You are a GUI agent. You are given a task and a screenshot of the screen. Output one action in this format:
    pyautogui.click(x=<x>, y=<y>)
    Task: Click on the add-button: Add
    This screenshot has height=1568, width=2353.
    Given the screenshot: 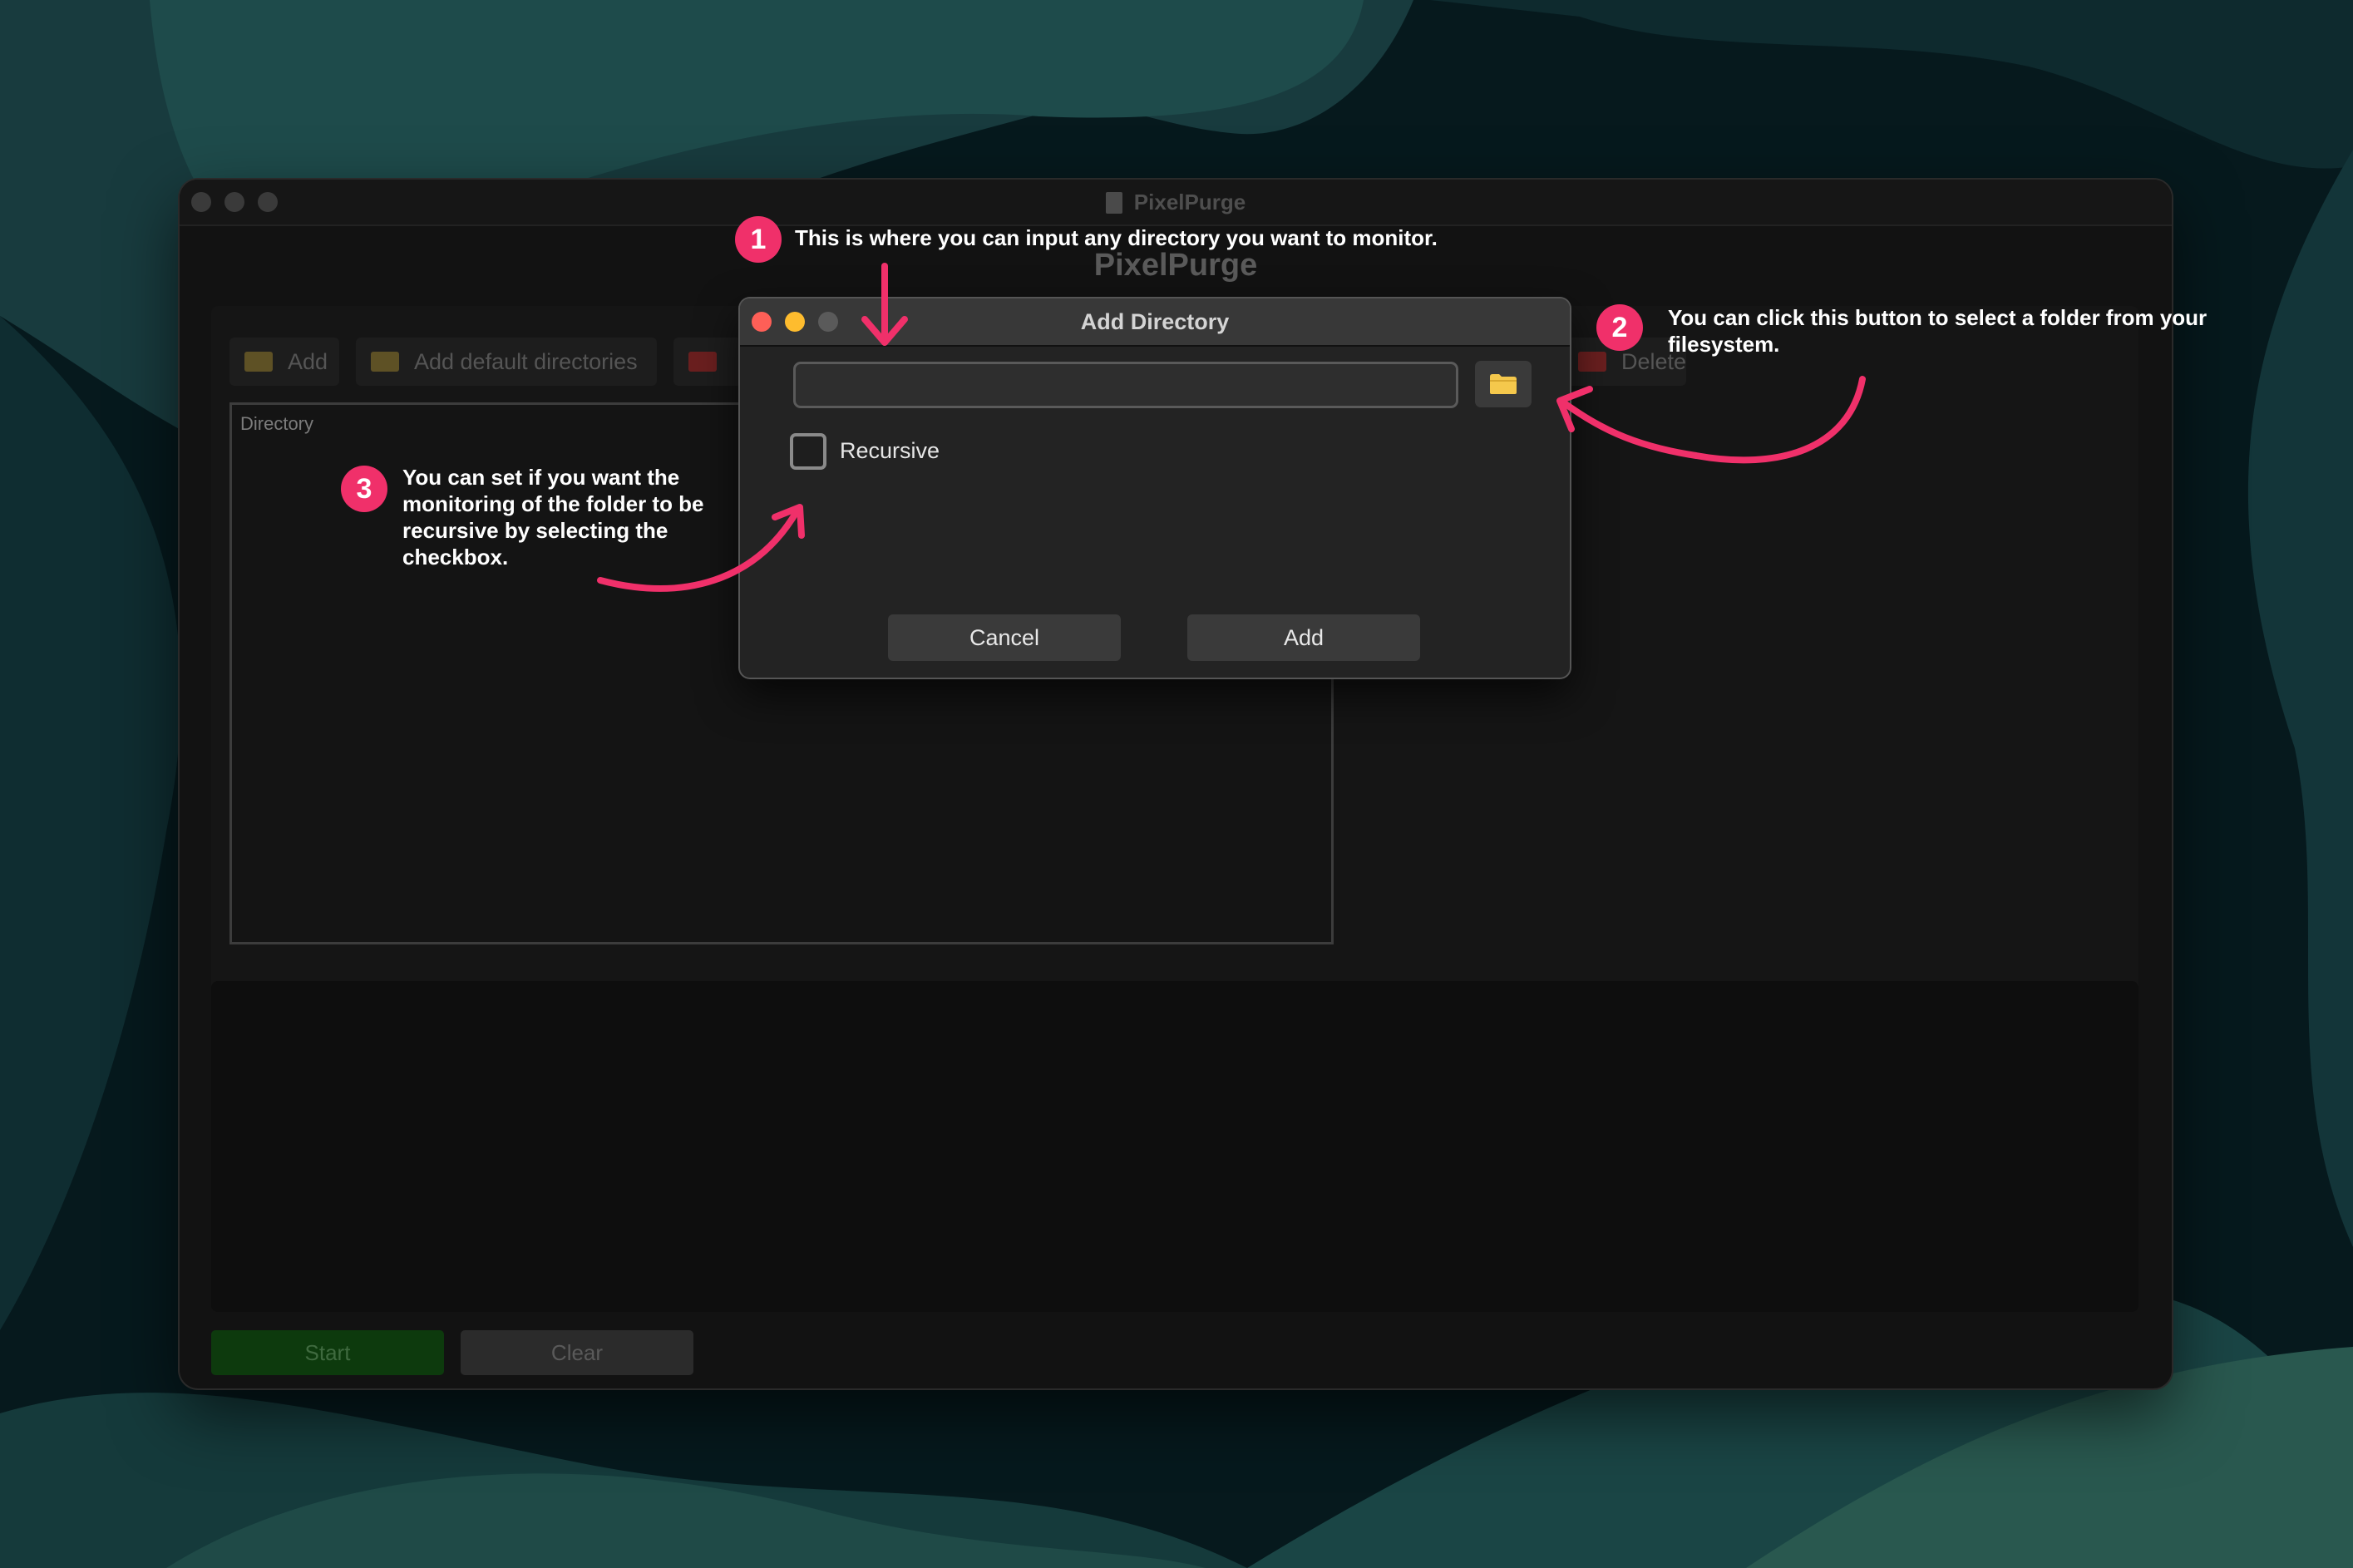 What is the action you would take?
    pyautogui.click(x=284, y=362)
    